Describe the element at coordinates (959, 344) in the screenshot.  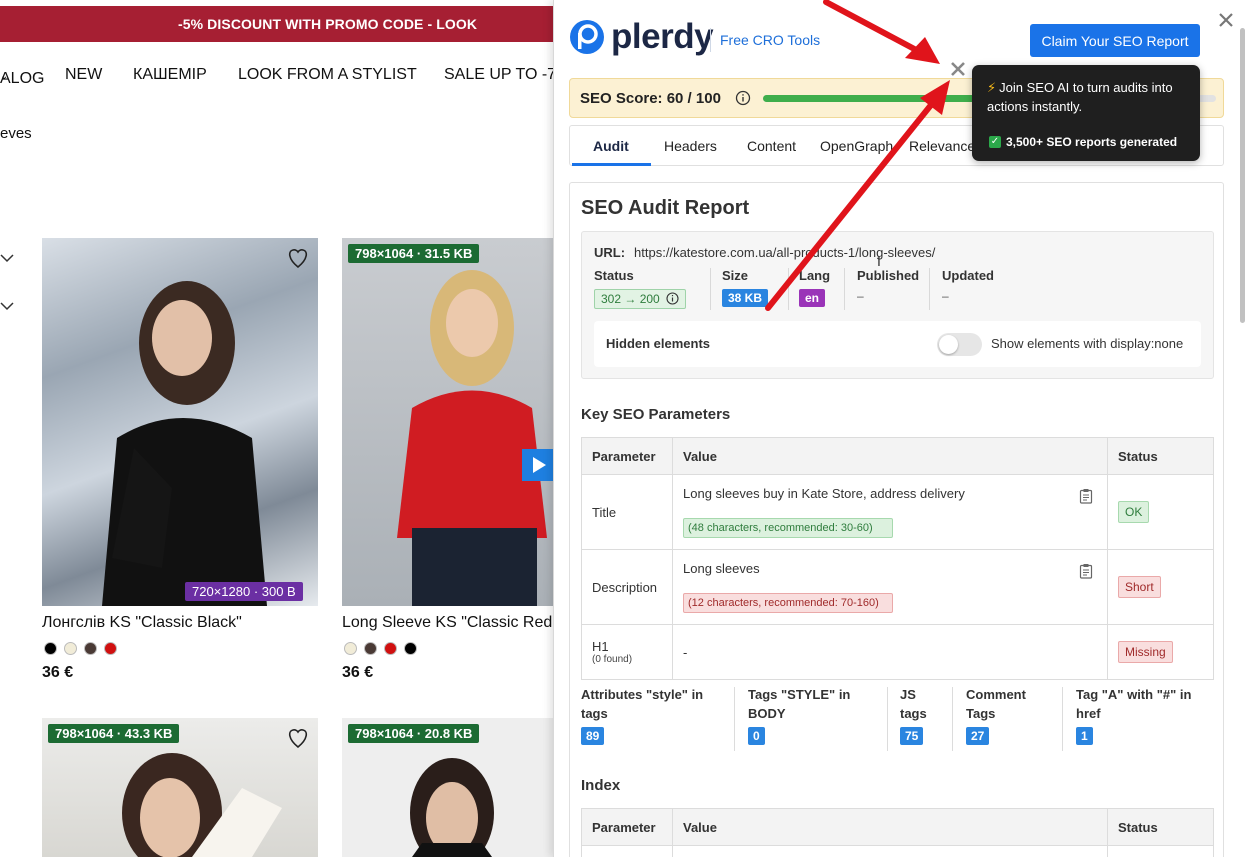
I see `display-none-toggle` at that location.